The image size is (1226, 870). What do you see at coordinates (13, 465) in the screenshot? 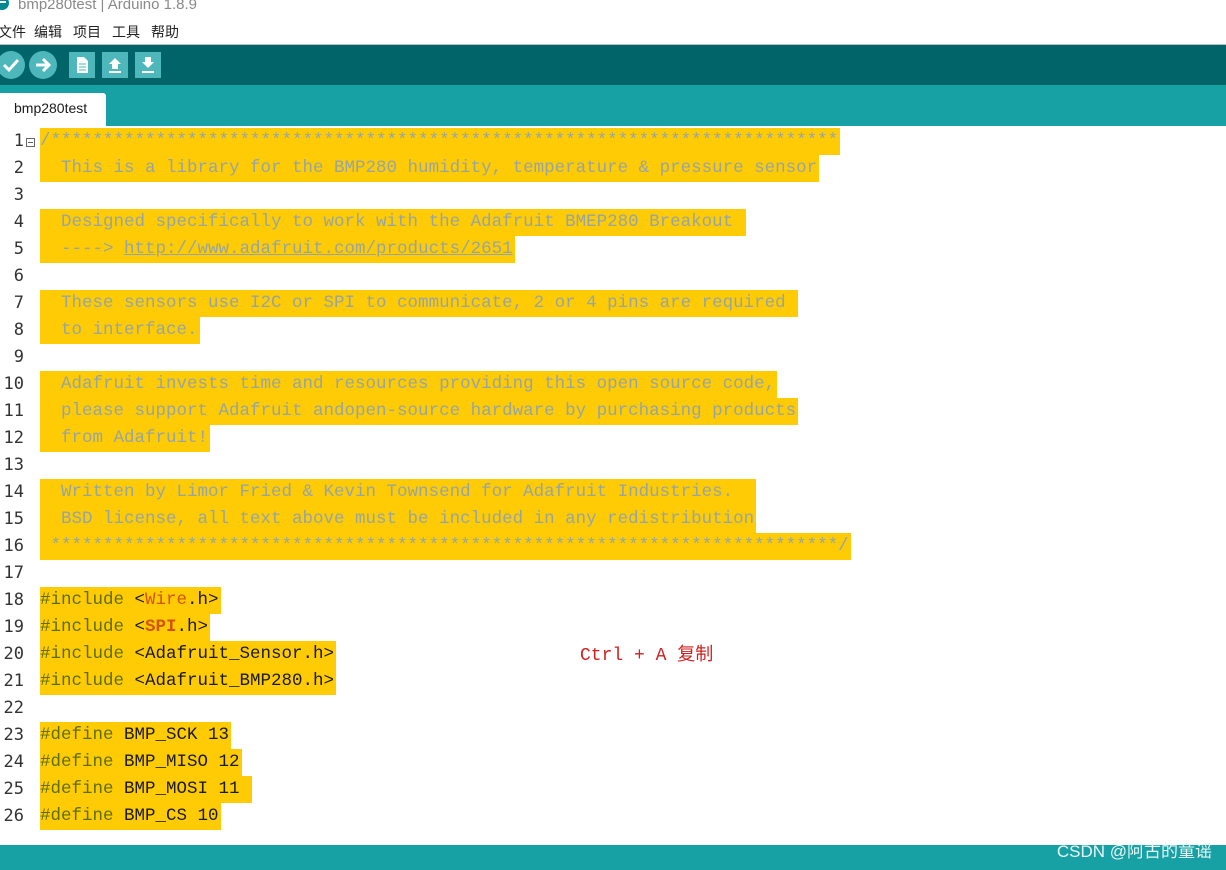
I see `line-number: 13` at bounding box center [13, 465].